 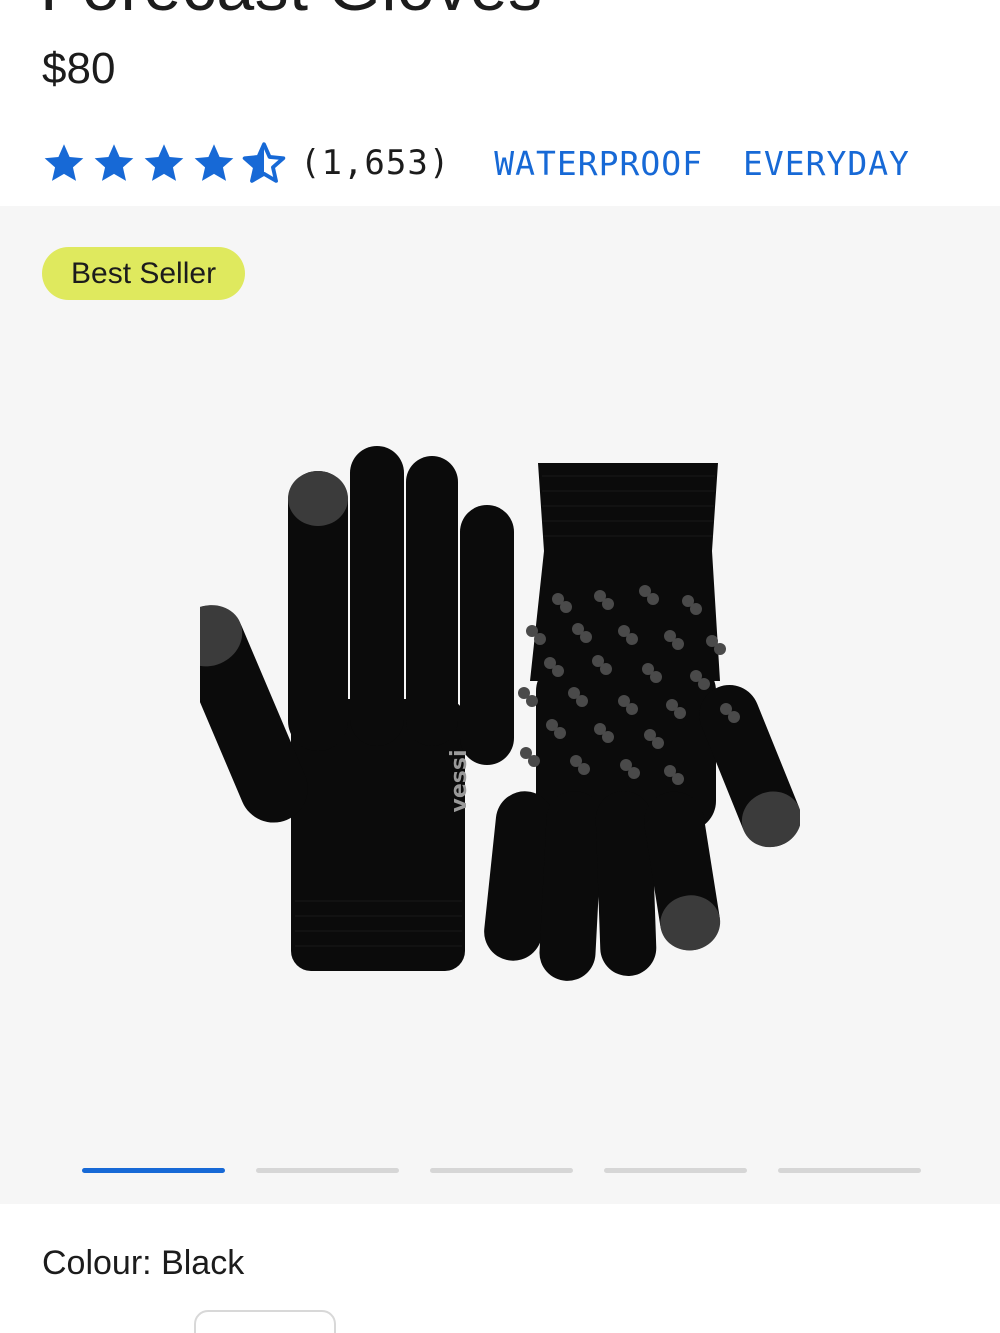 I want to click on review-count-link: (1,653), so click(x=375, y=163).